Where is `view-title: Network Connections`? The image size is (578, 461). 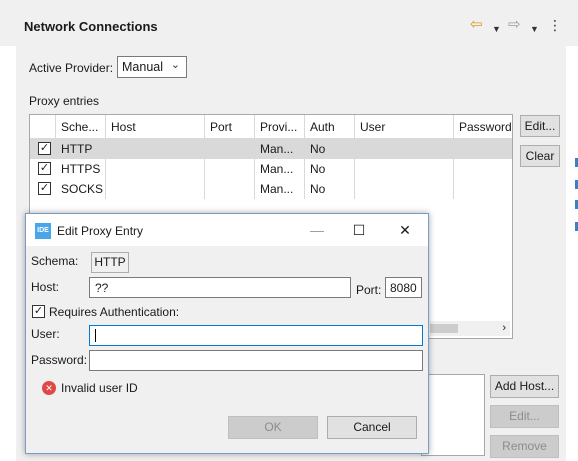 view-title: Network Connections is located at coordinates (91, 26).